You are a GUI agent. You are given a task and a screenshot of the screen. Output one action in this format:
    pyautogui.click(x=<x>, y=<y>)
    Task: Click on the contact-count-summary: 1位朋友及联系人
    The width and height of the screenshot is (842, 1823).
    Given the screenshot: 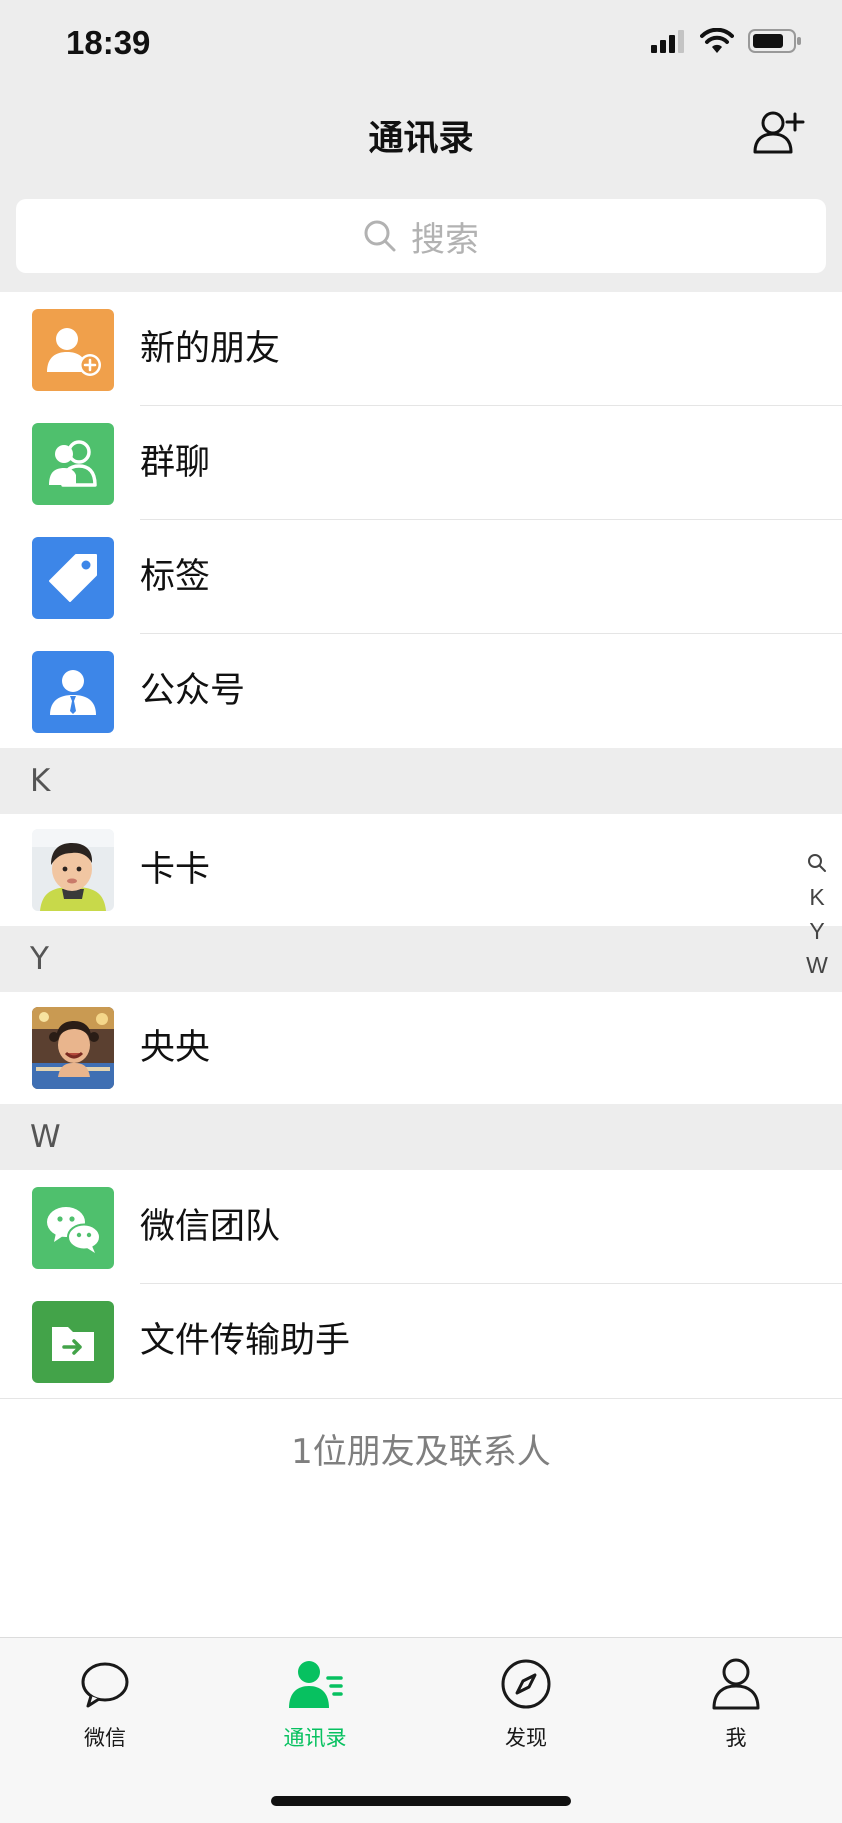 What is the action you would take?
    pyautogui.click(x=421, y=1451)
    